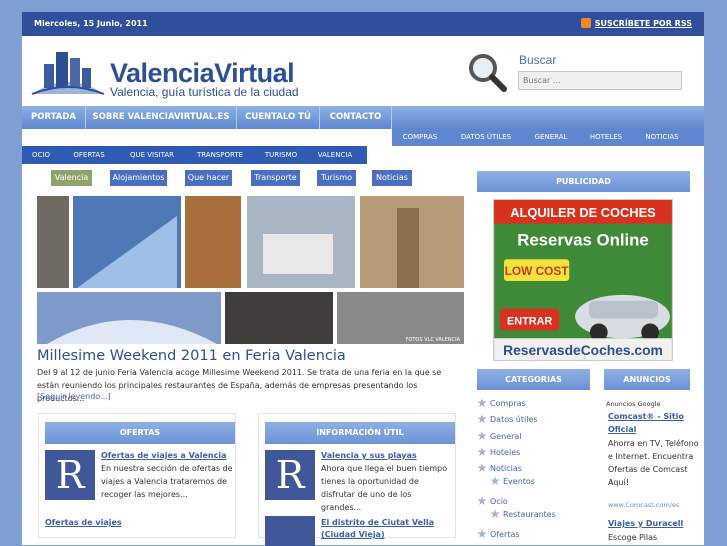 Image resolution: width=727 pixels, height=546 pixels. I want to click on info-item-title-1: Valencia y sus playas, so click(369, 455).